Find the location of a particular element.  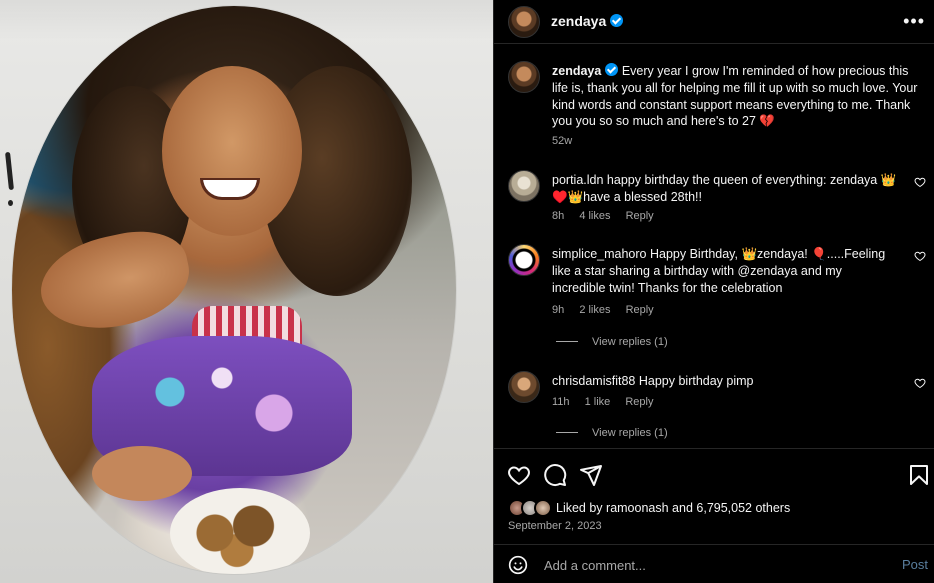

comment-text: chrisdamisfit88 Happy birthday pimp is located at coordinates (724, 381).